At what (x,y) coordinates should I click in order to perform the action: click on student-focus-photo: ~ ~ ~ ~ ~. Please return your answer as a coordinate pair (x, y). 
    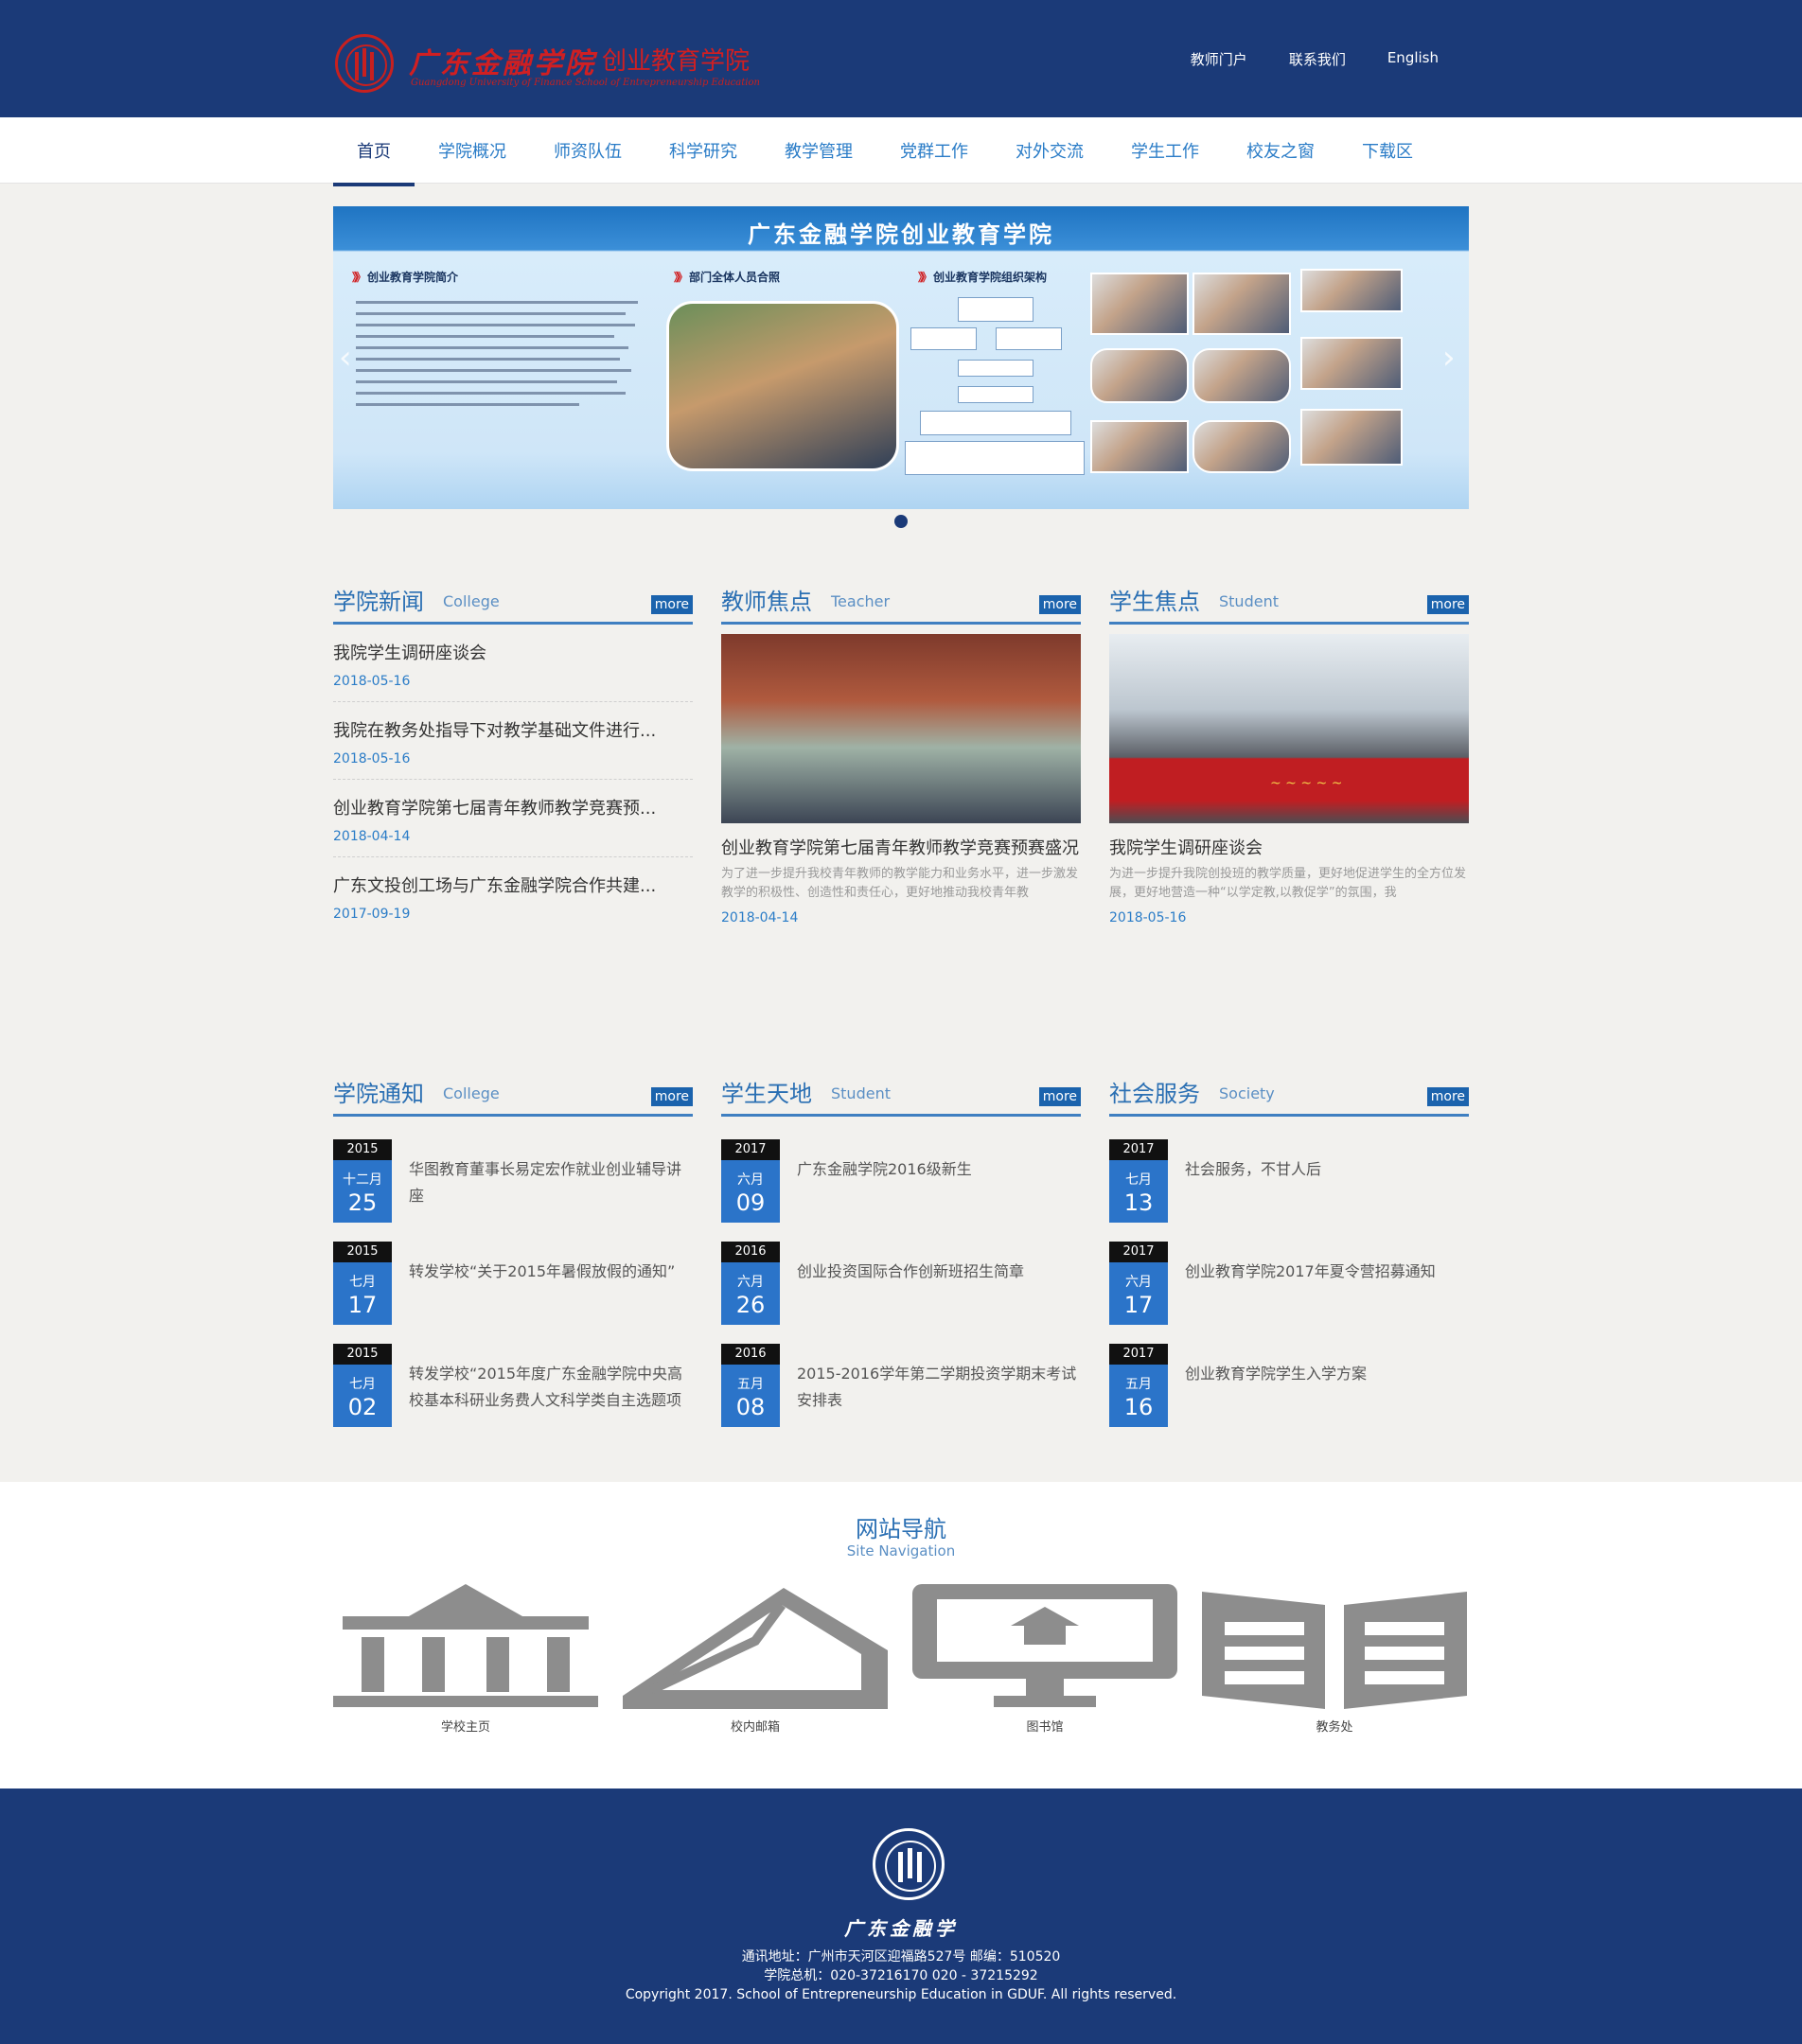
    Looking at the image, I should click on (1289, 728).